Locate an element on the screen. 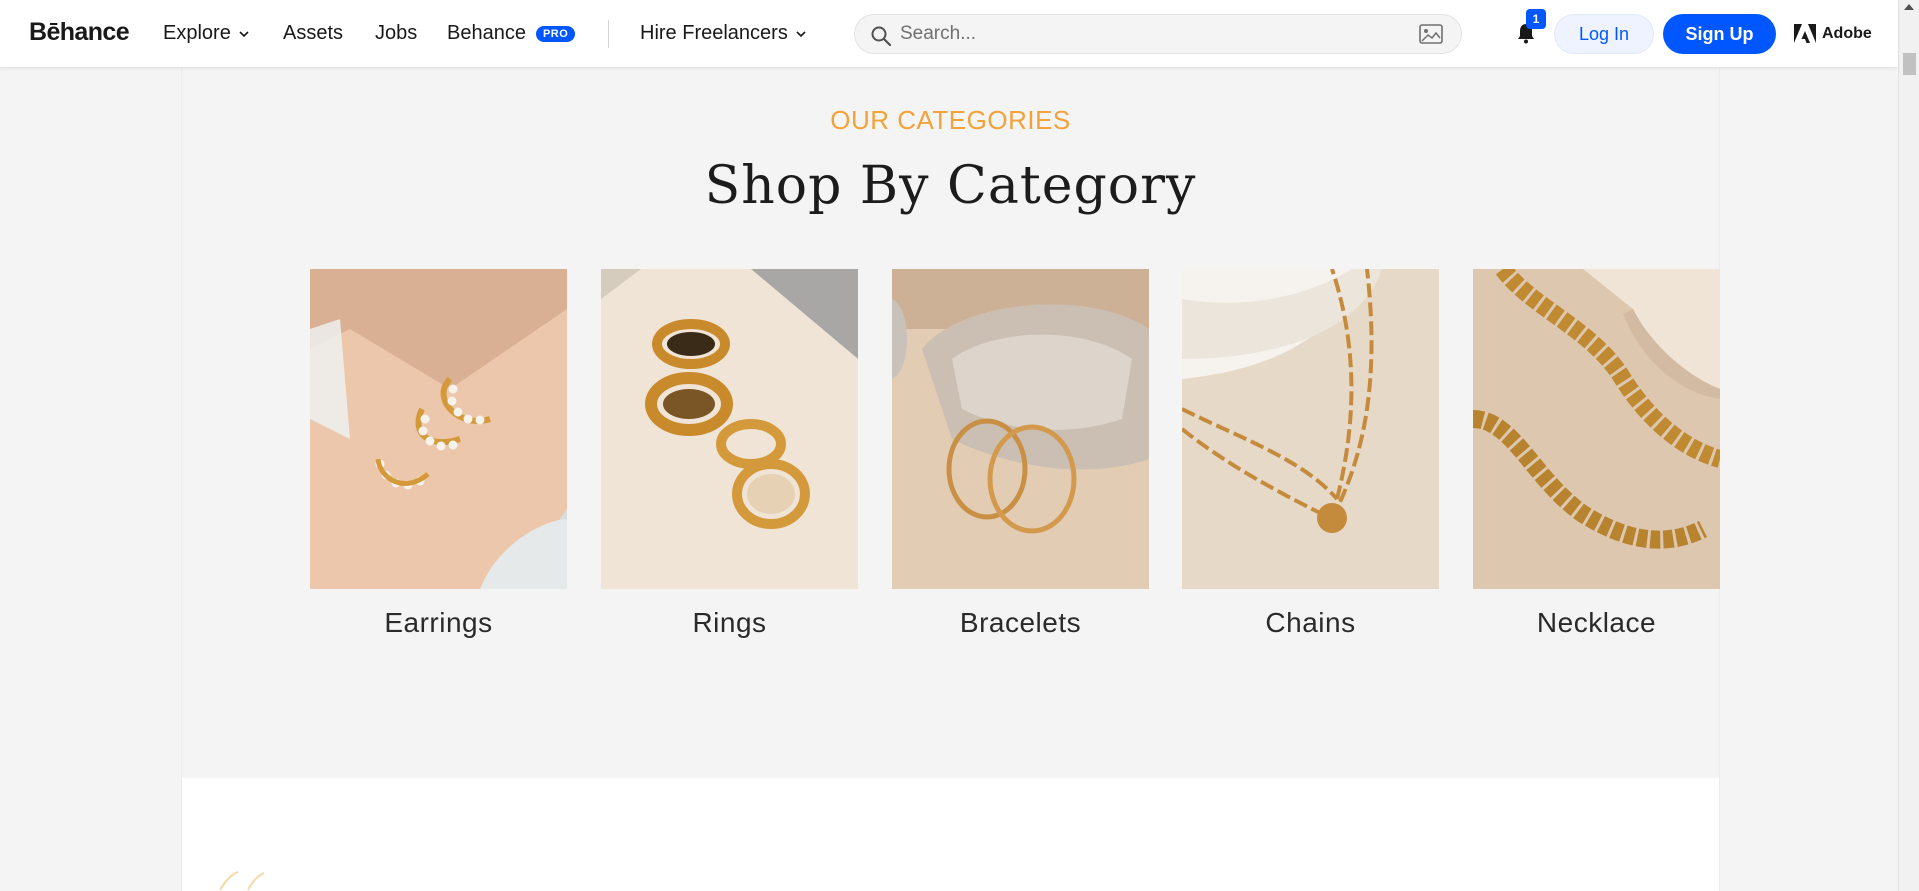 Image resolution: width=1919 pixels, height=891 pixels. login-button: Log In is located at coordinates (1604, 34).